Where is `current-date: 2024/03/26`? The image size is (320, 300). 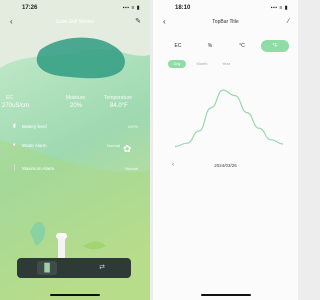 current-date: 2024/03/26 is located at coordinates (225, 165).